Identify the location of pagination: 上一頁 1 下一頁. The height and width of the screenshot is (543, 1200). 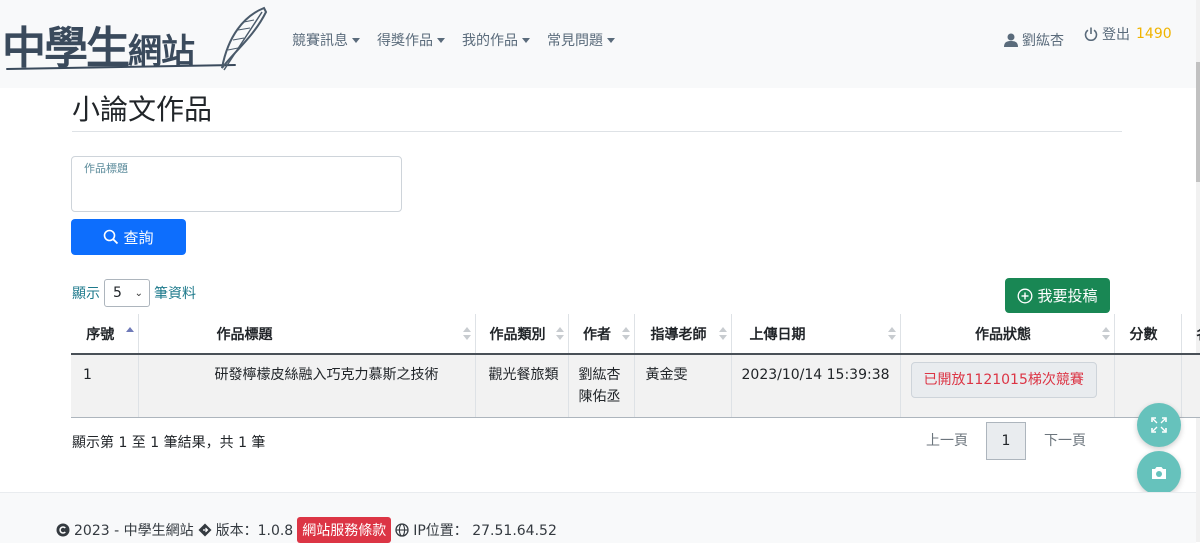
(1006, 441).